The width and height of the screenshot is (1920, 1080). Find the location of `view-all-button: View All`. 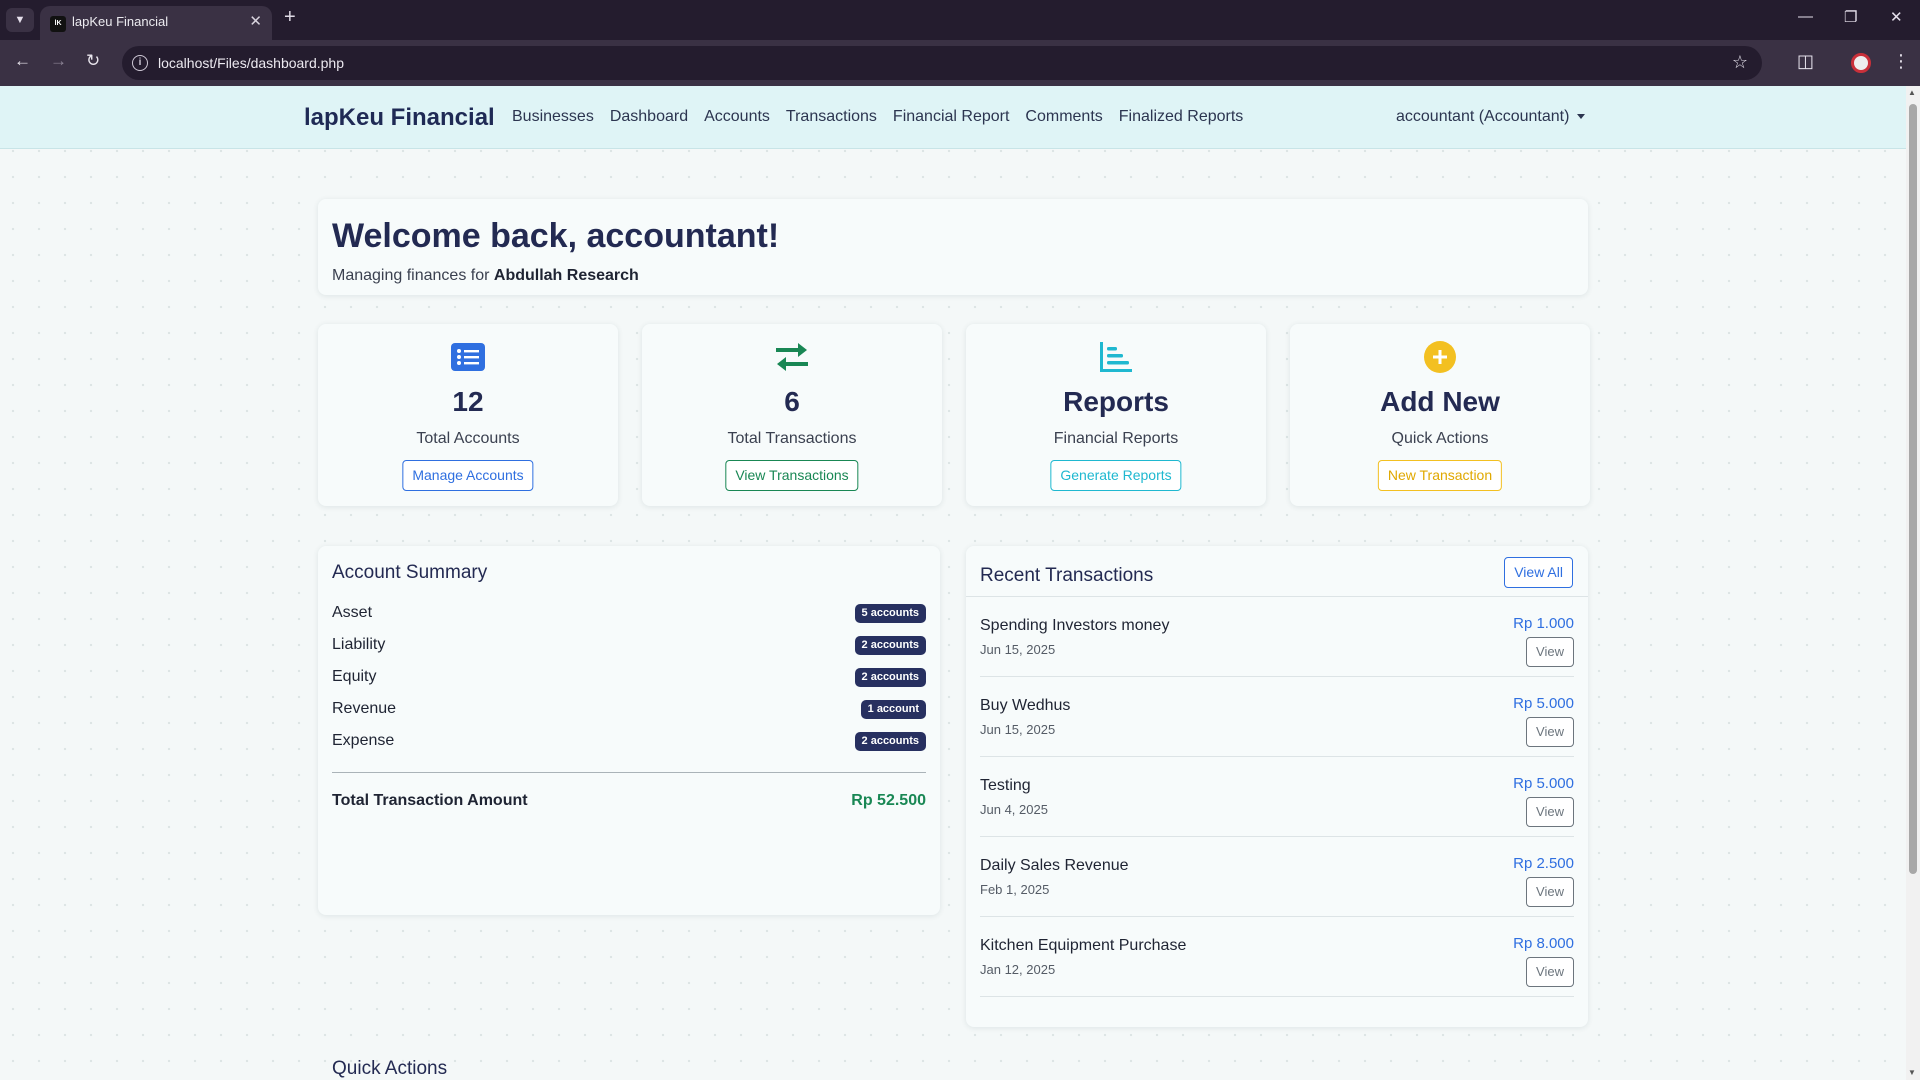

view-all-button: View All is located at coordinates (1538, 572).